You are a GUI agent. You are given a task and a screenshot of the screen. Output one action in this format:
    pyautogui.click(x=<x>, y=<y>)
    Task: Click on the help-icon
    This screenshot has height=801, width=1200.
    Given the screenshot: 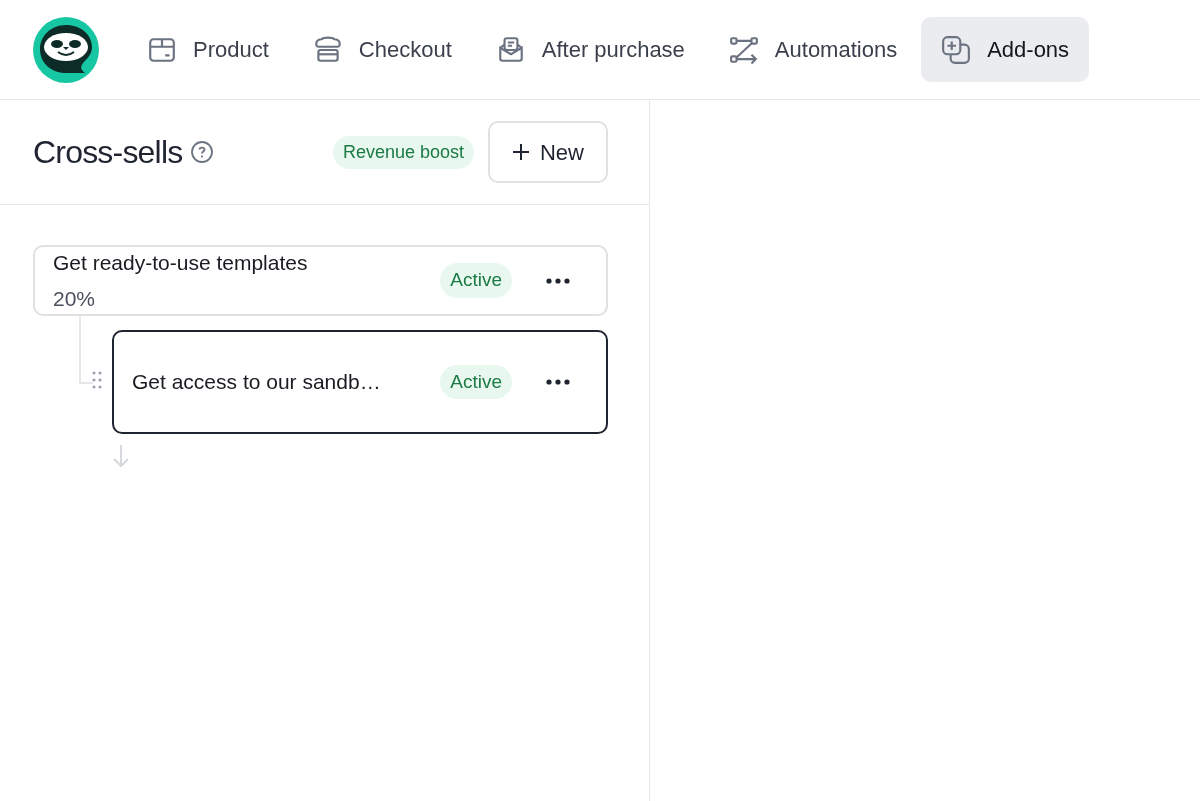 What is the action you would take?
    pyautogui.click(x=202, y=152)
    